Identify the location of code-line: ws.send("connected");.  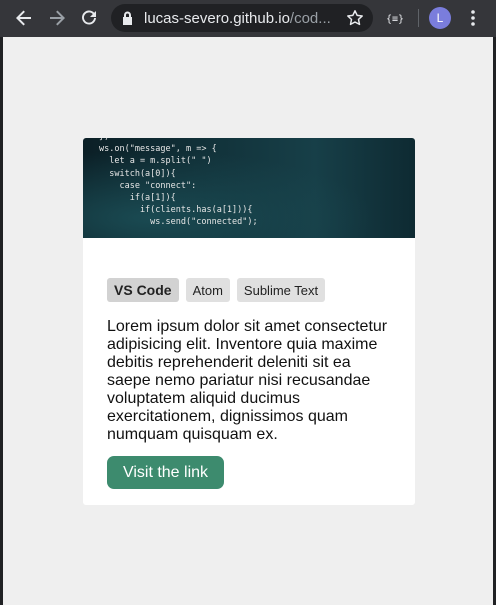
(178, 222).